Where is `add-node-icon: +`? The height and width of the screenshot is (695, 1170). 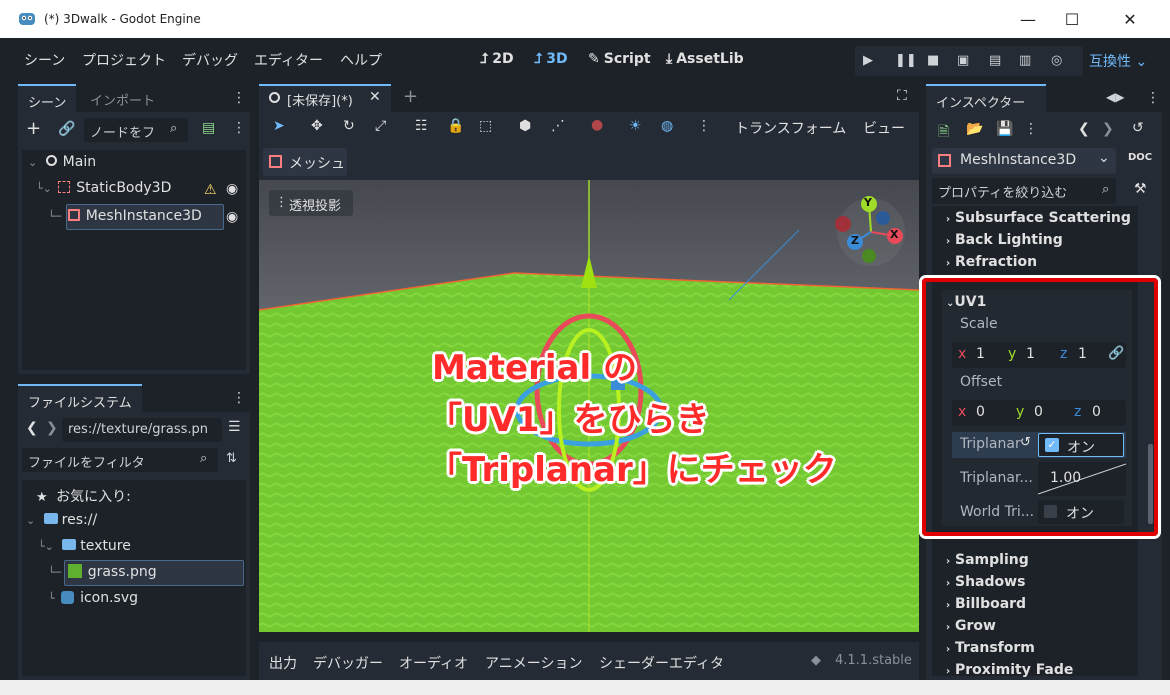 add-node-icon: + is located at coordinates (33, 128).